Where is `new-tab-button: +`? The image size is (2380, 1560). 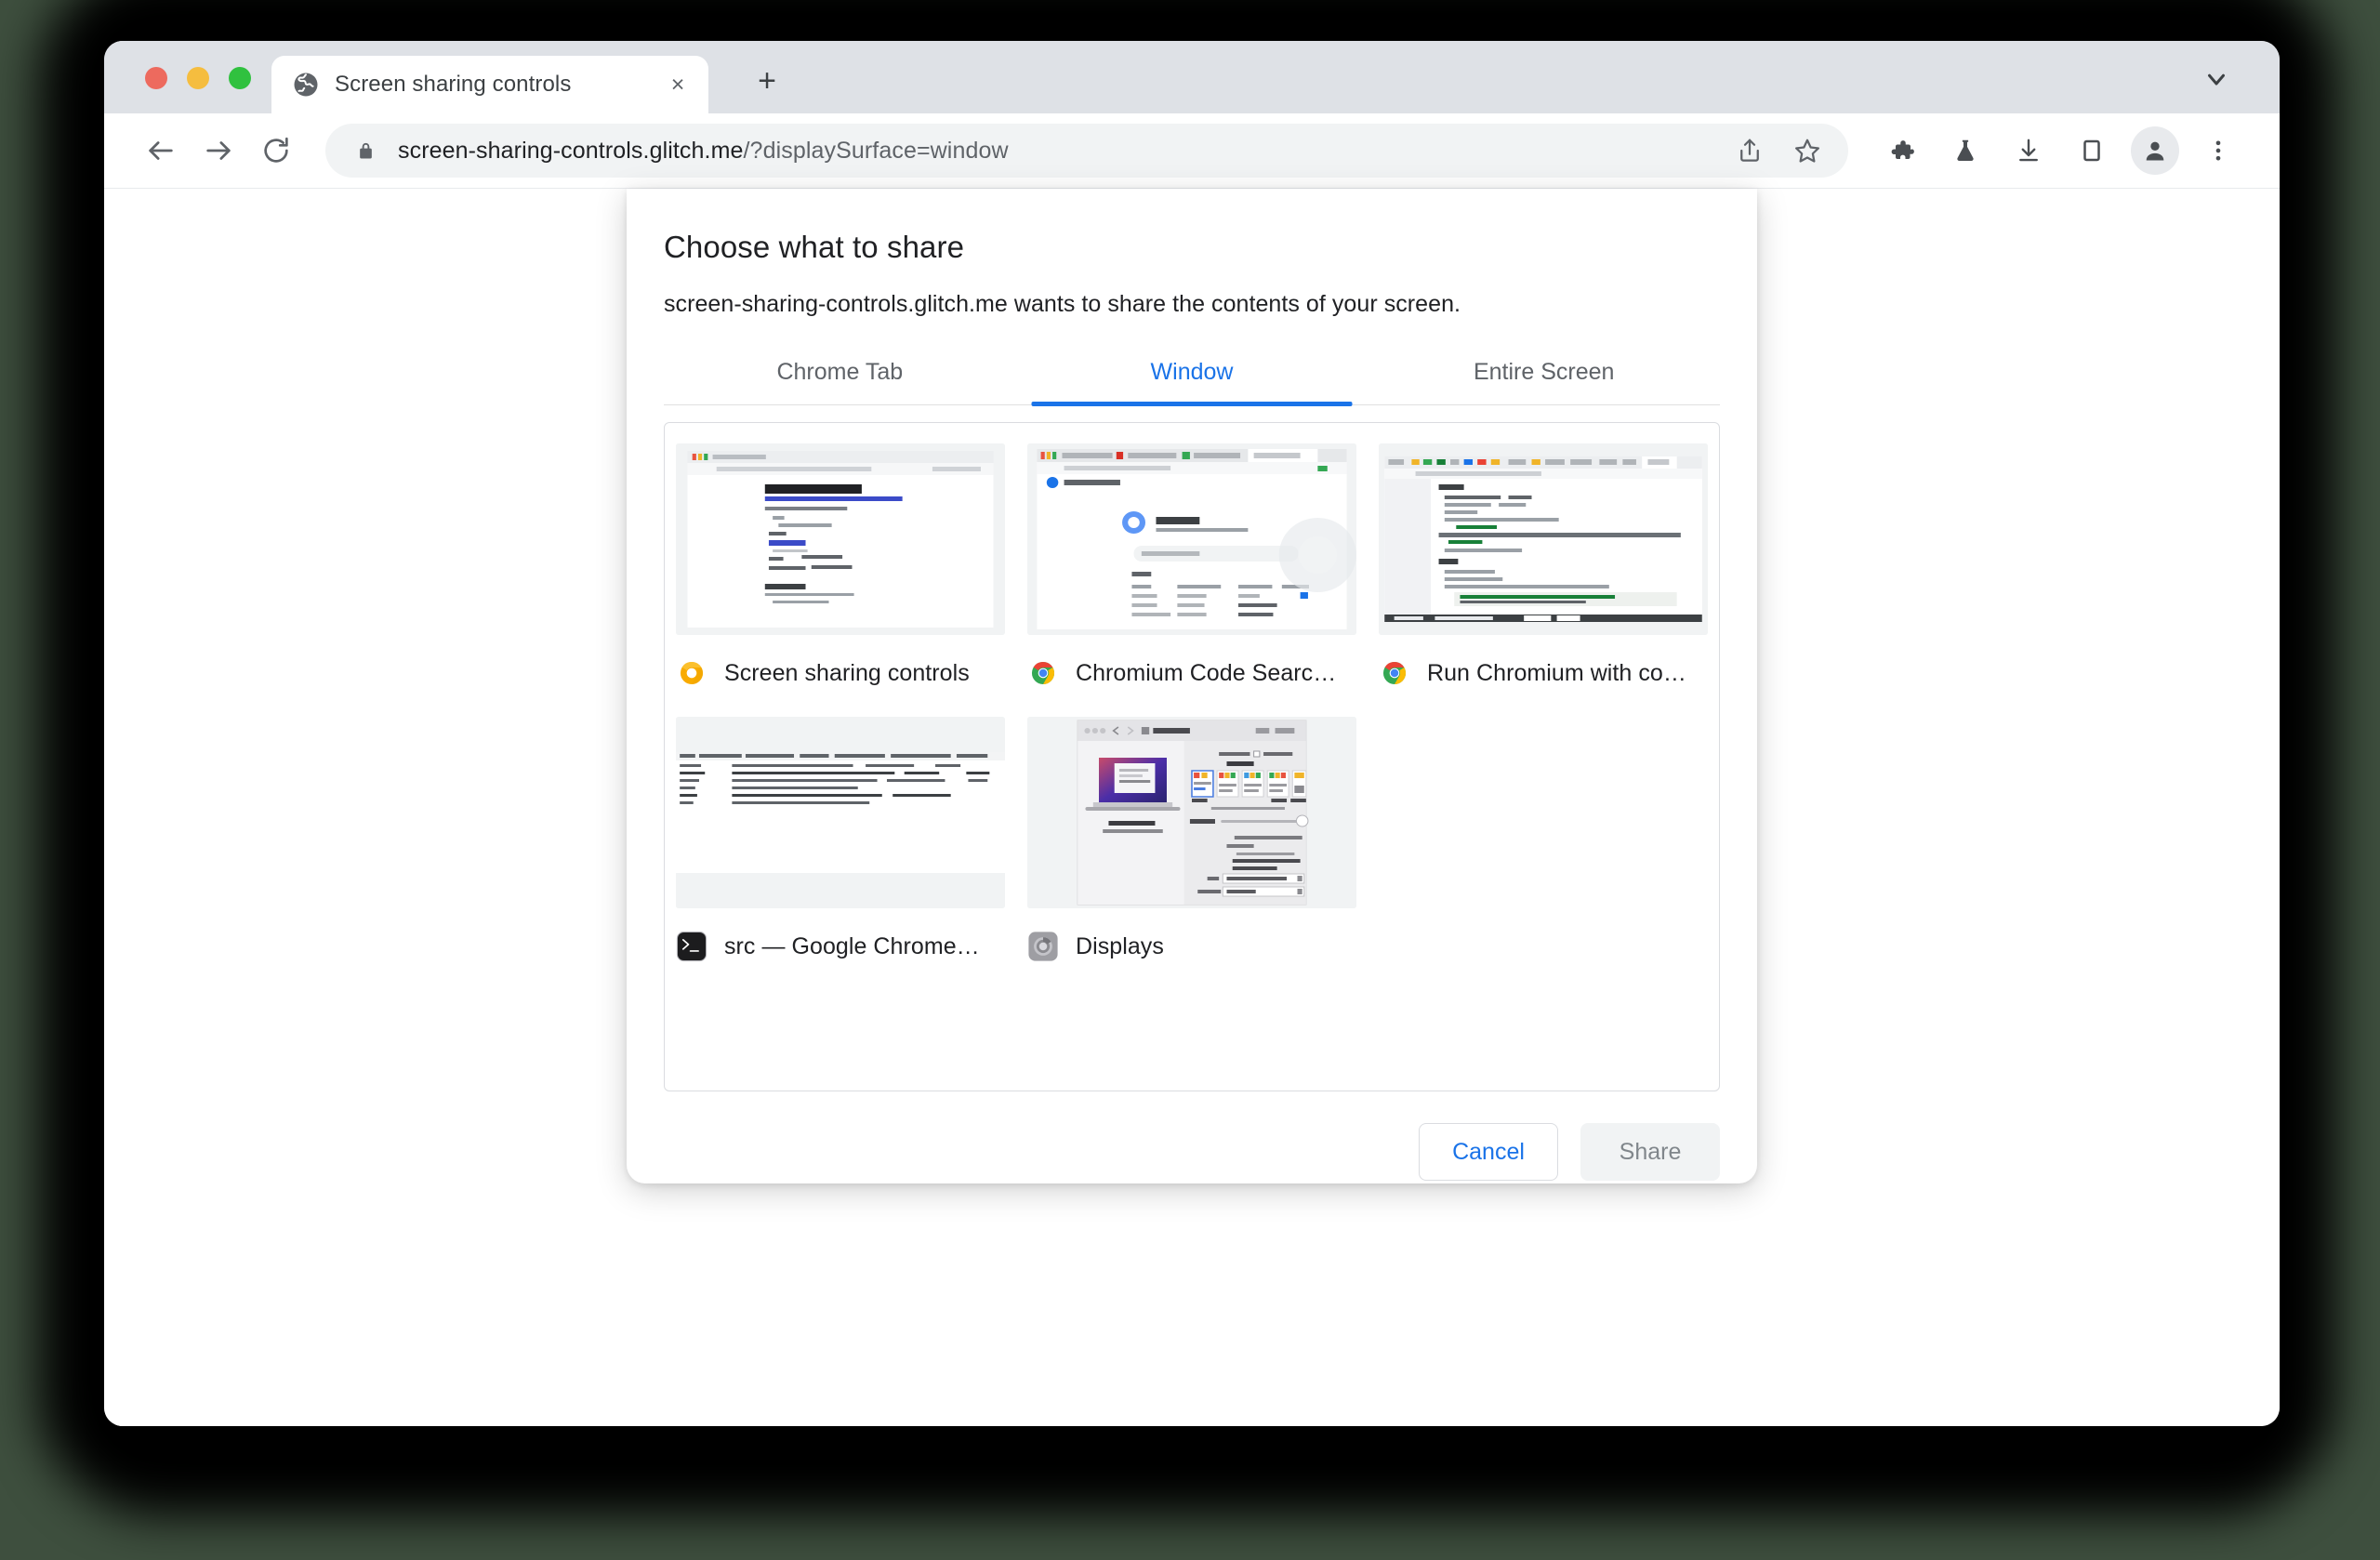 new-tab-button: + is located at coordinates (767, 80).